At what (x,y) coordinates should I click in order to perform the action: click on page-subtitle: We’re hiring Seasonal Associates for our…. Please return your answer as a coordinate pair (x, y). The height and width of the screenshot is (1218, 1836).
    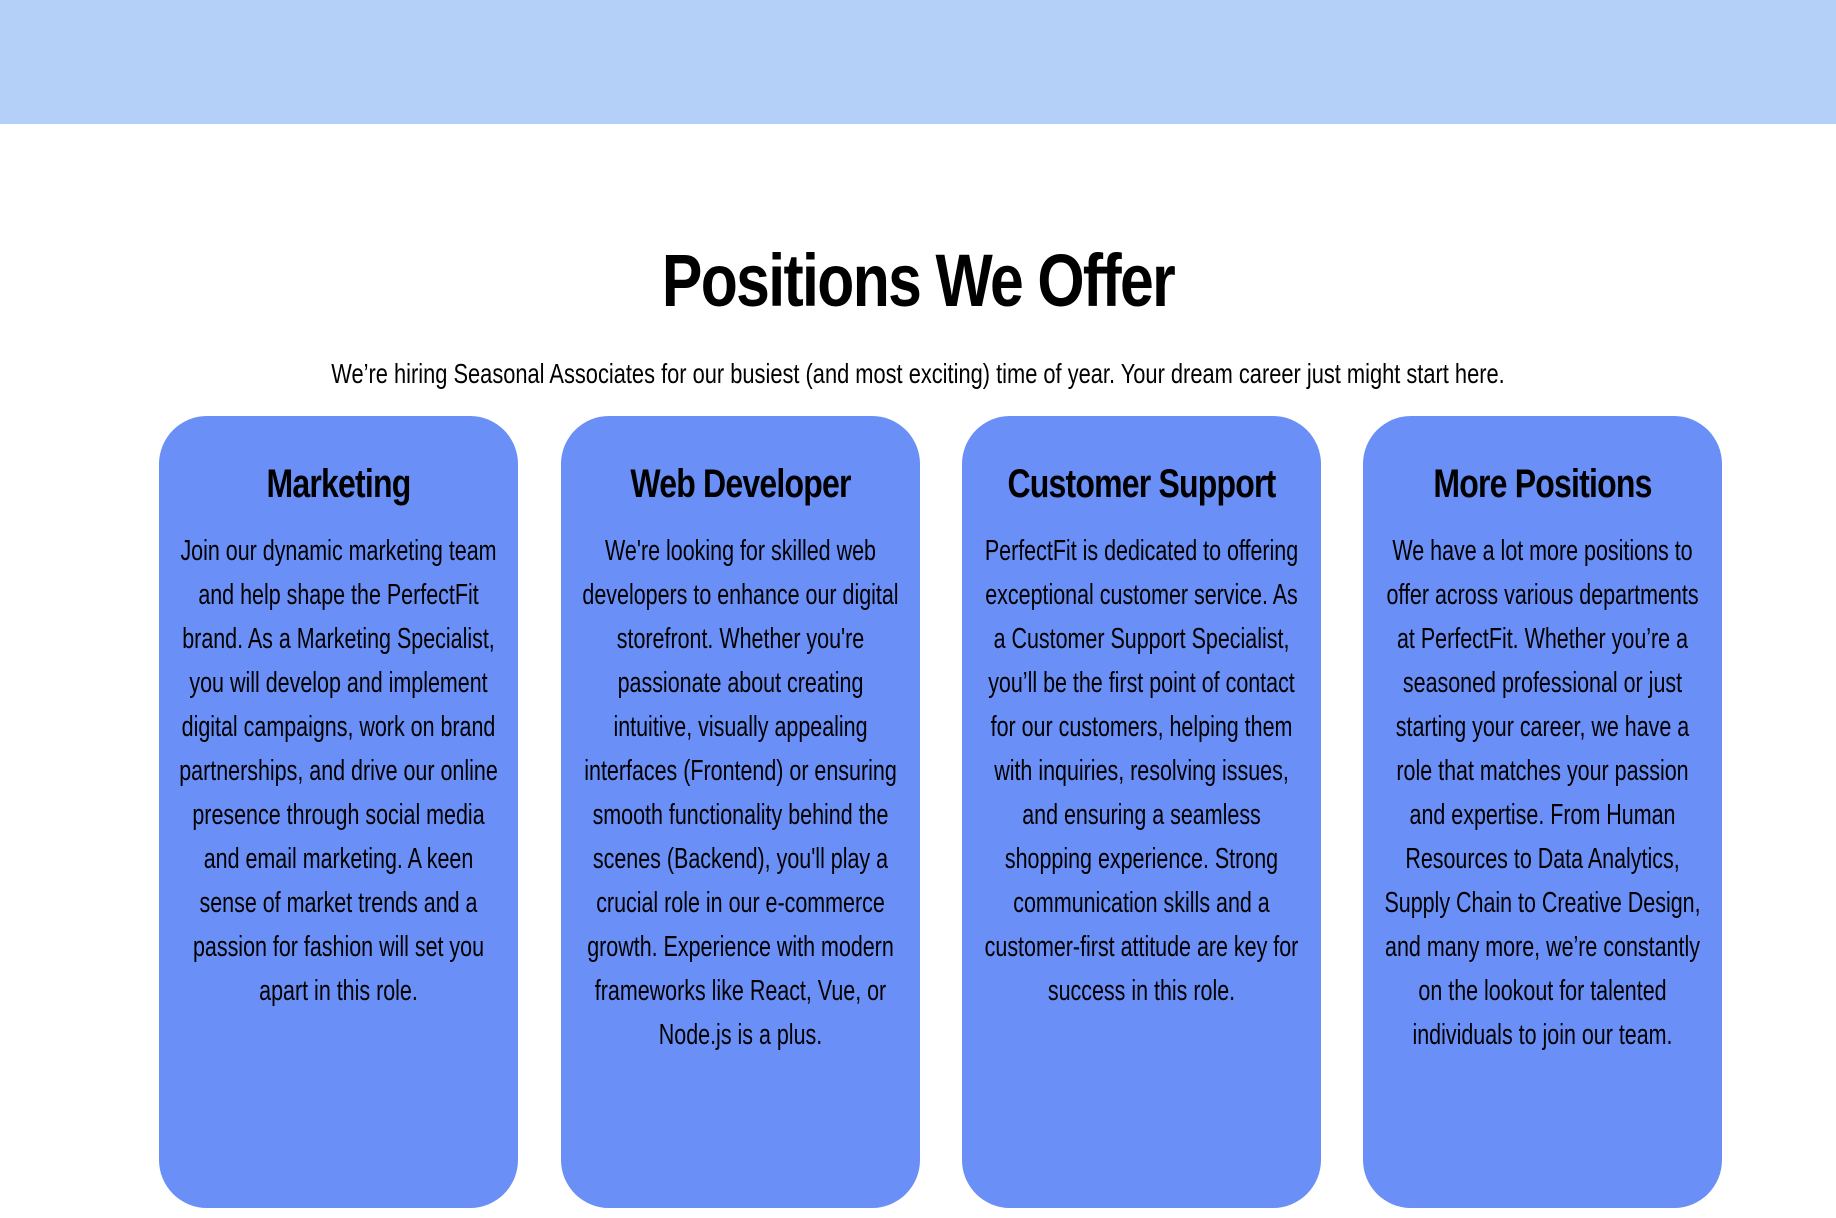
    Looking at the image, I should click on (918, 373).